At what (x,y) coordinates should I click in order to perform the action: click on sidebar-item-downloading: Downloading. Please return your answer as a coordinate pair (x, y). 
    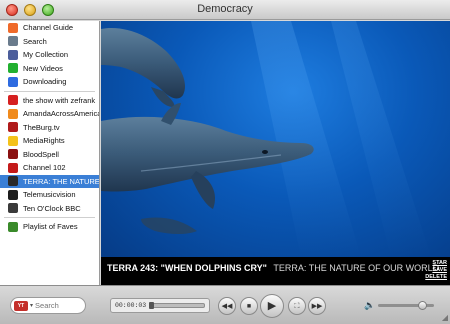
    Looking at the image, I should click on (49, 82).